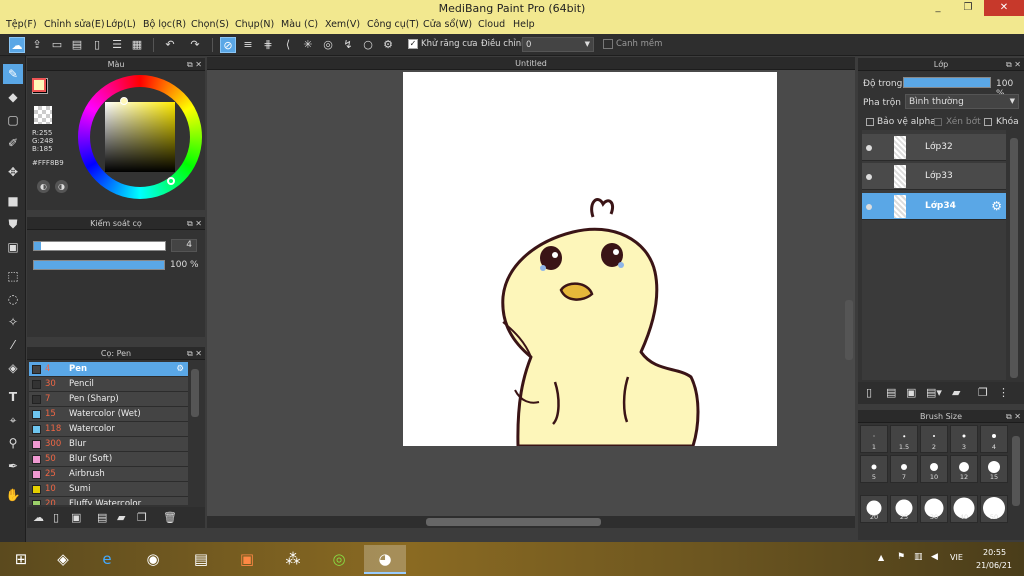  Describe the element at coordinates (904, 439) in the screenshot. I see `brush-size-cell: 1.5` at that location.